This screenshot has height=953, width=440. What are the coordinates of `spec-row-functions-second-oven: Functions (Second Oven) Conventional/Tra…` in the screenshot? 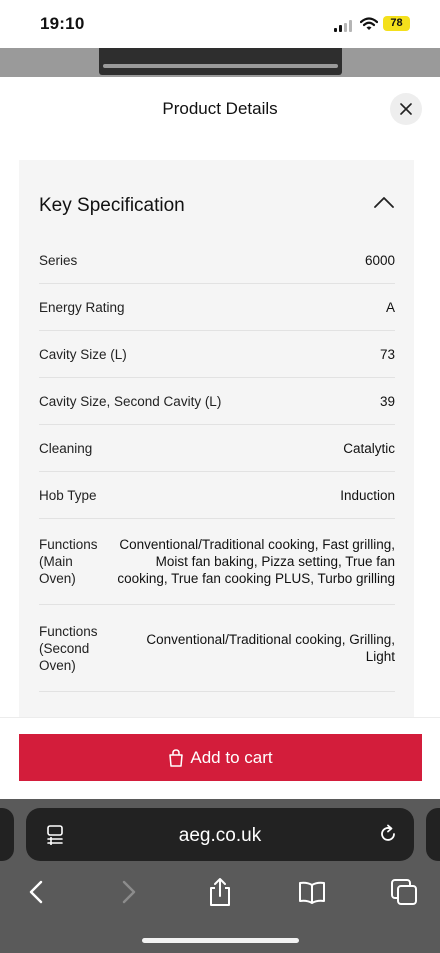 It's located at (217, 648).